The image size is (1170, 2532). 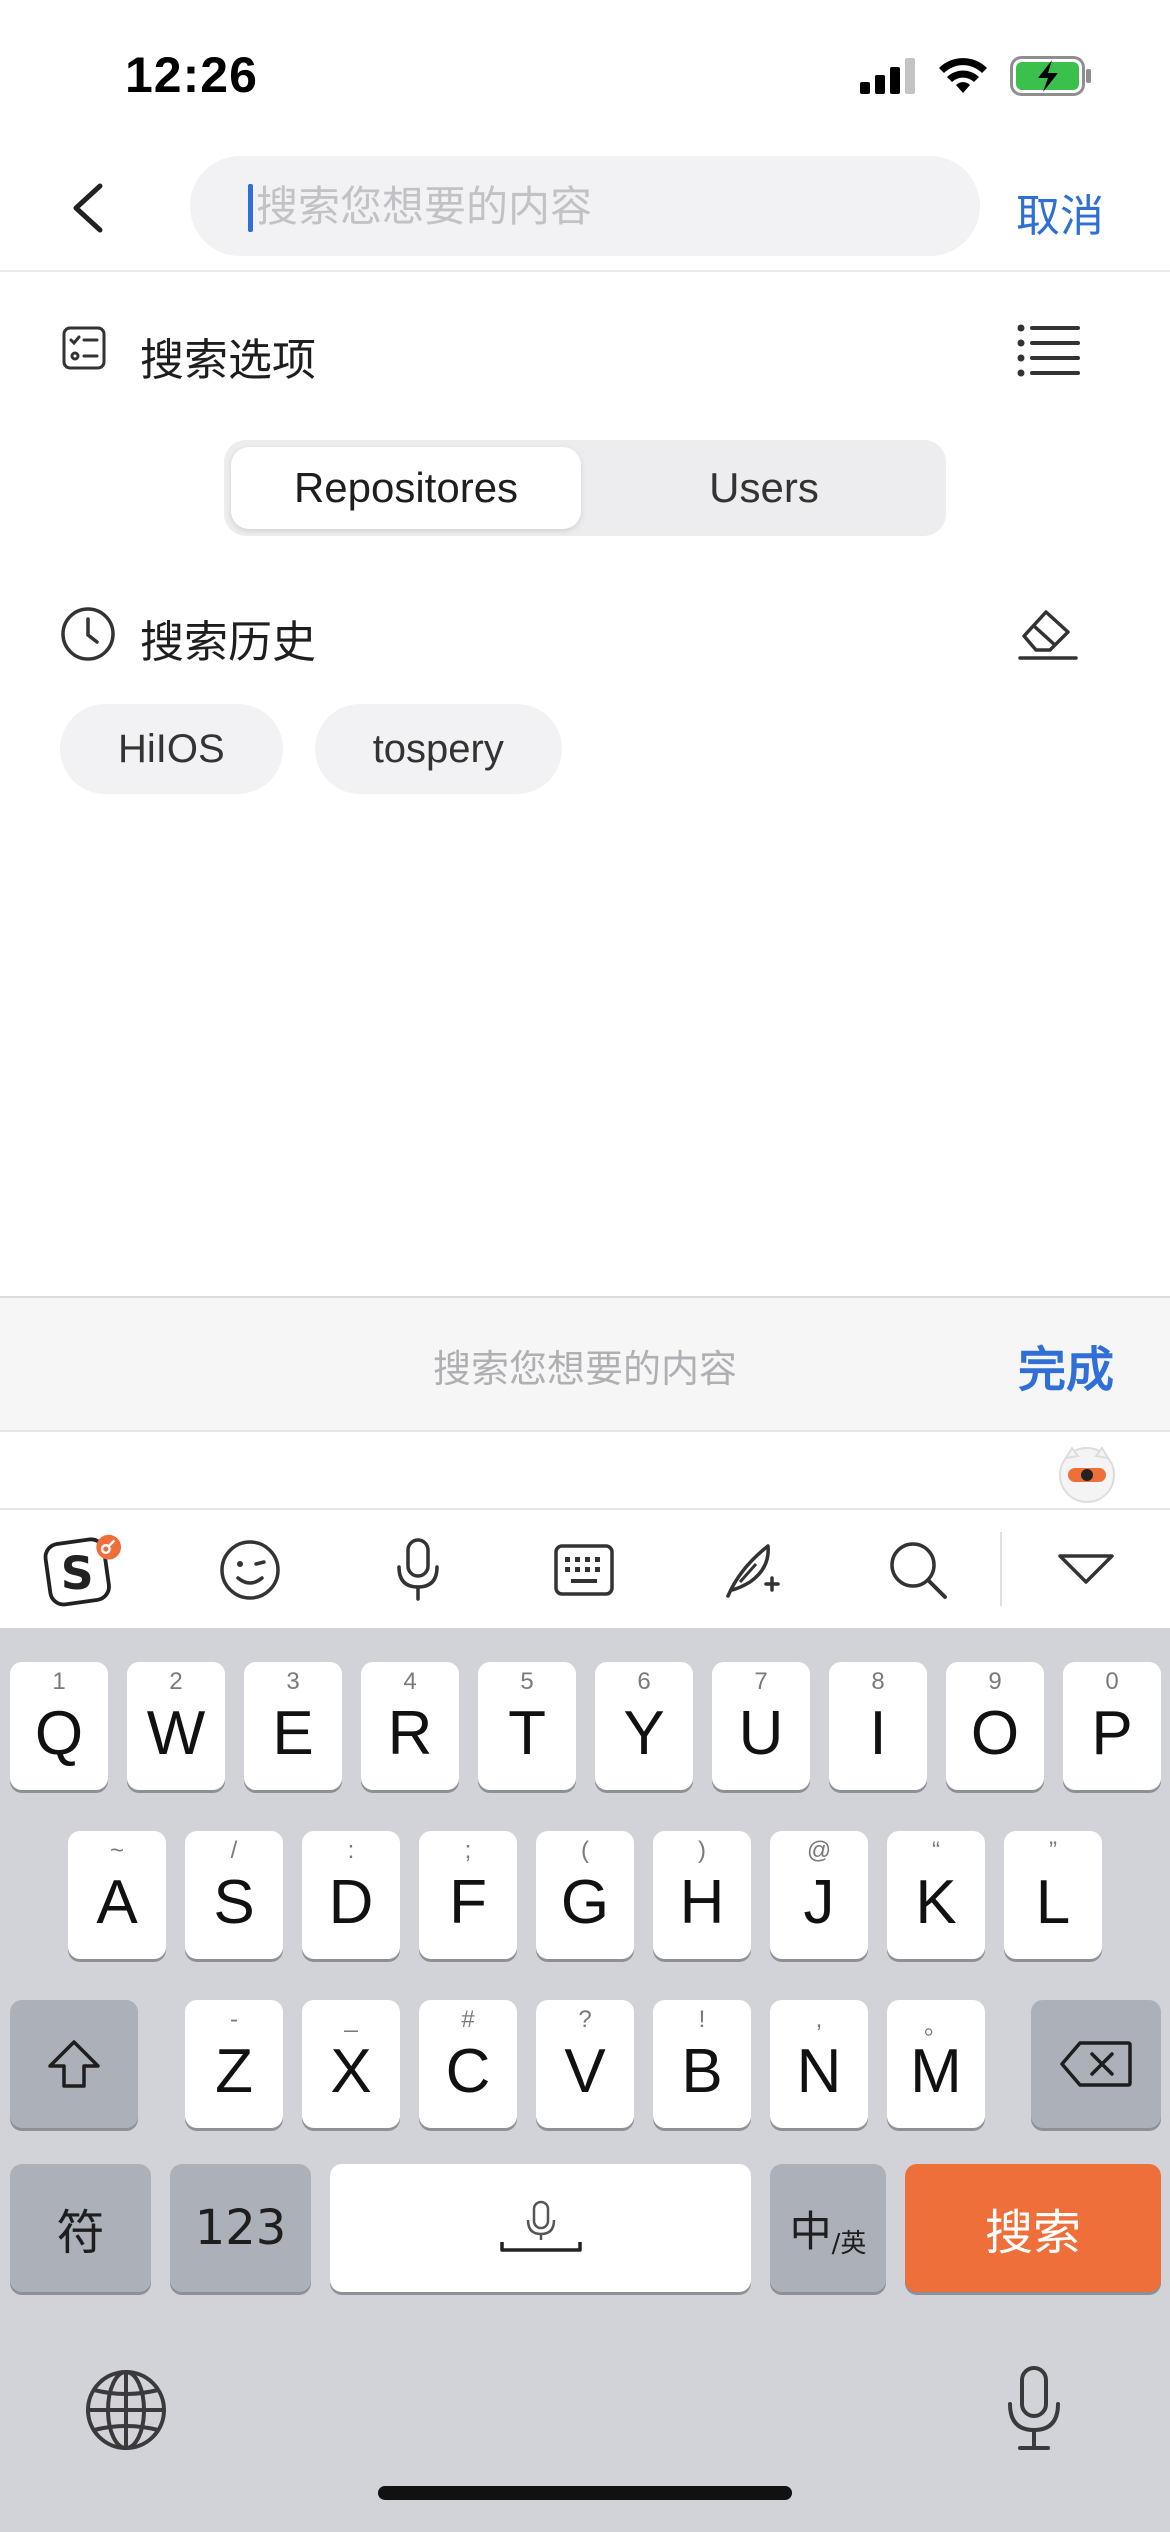 What do you see at coordinates (585, 2019) in the screenshot?
I see `key-hint: ?` at bounding box center [585, 2019].